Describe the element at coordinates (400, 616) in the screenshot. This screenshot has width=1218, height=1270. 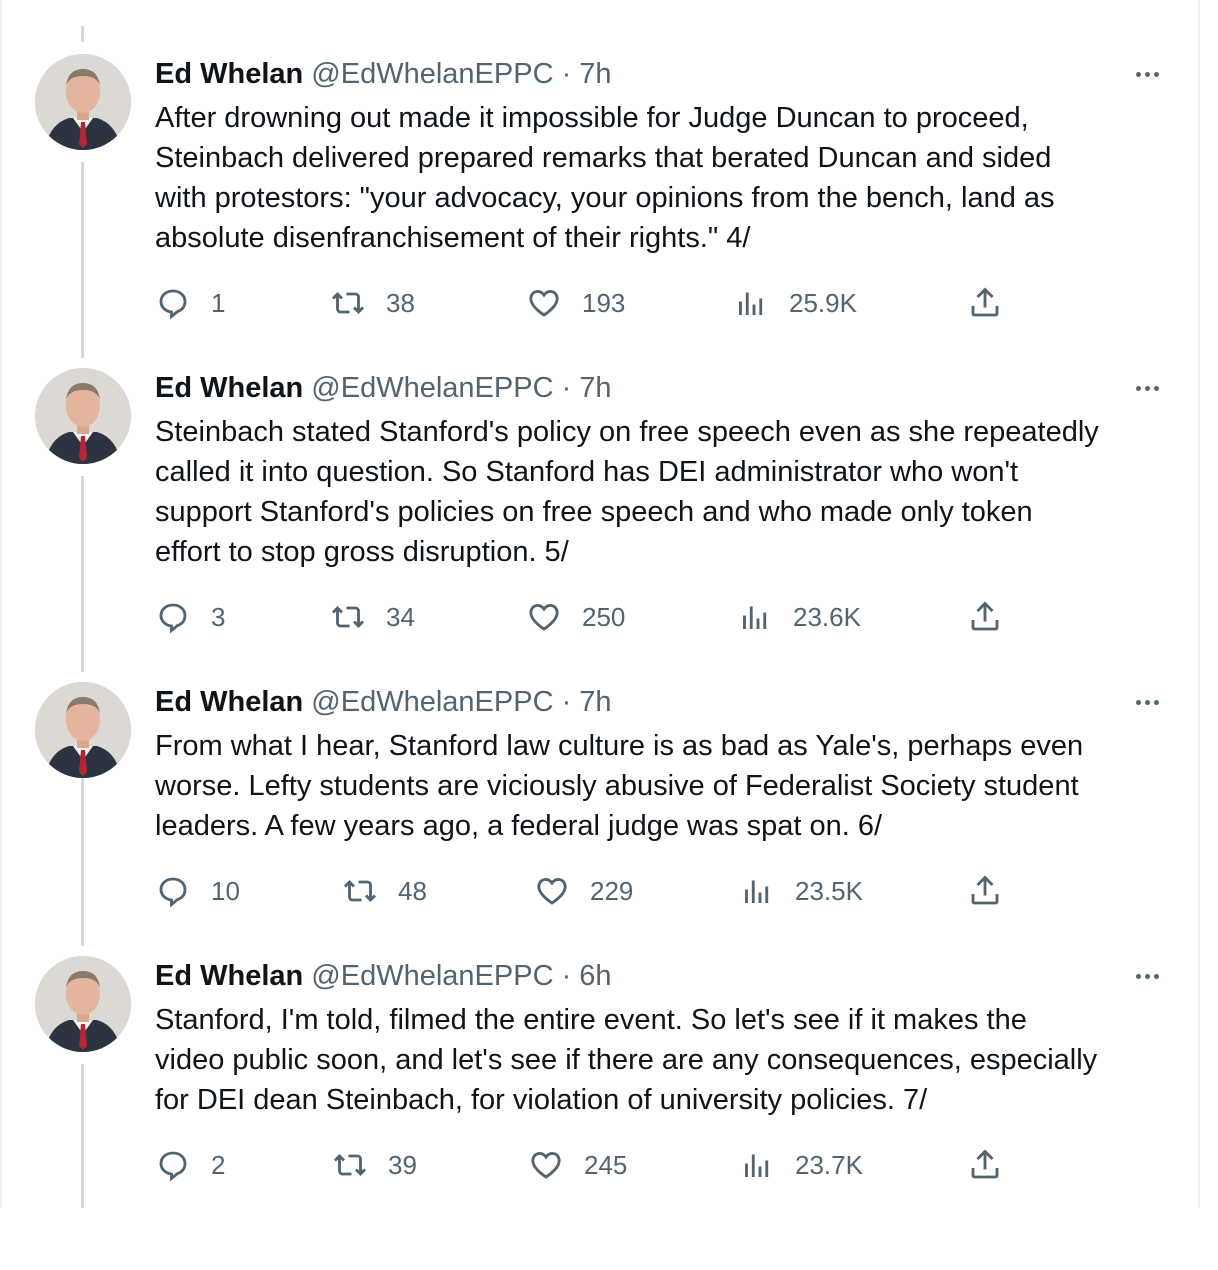
I see `retweet-count: 34` at that location.